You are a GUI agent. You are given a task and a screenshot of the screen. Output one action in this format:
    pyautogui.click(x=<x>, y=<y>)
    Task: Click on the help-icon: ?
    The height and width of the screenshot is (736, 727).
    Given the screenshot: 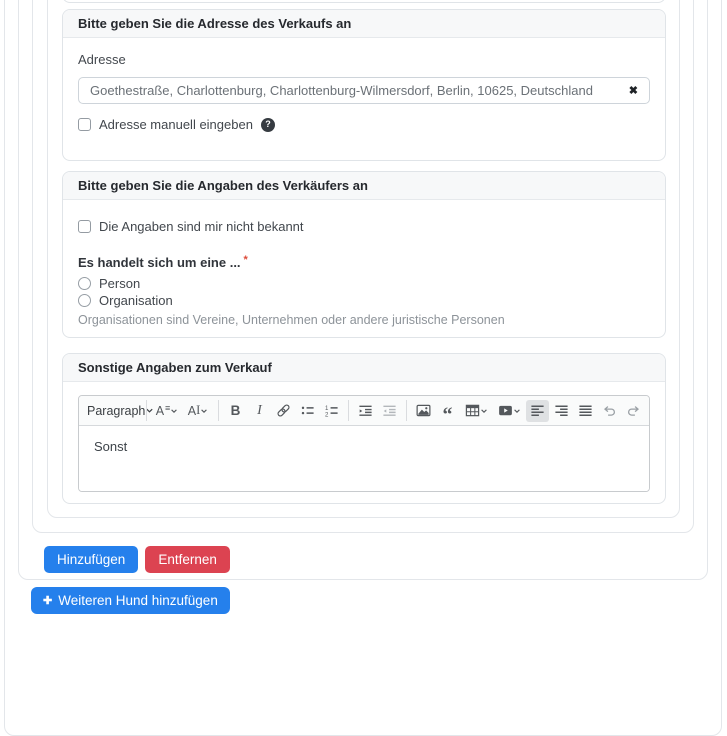 What is the action you would take?
    pyautogui.click(x=267, y=124)
    